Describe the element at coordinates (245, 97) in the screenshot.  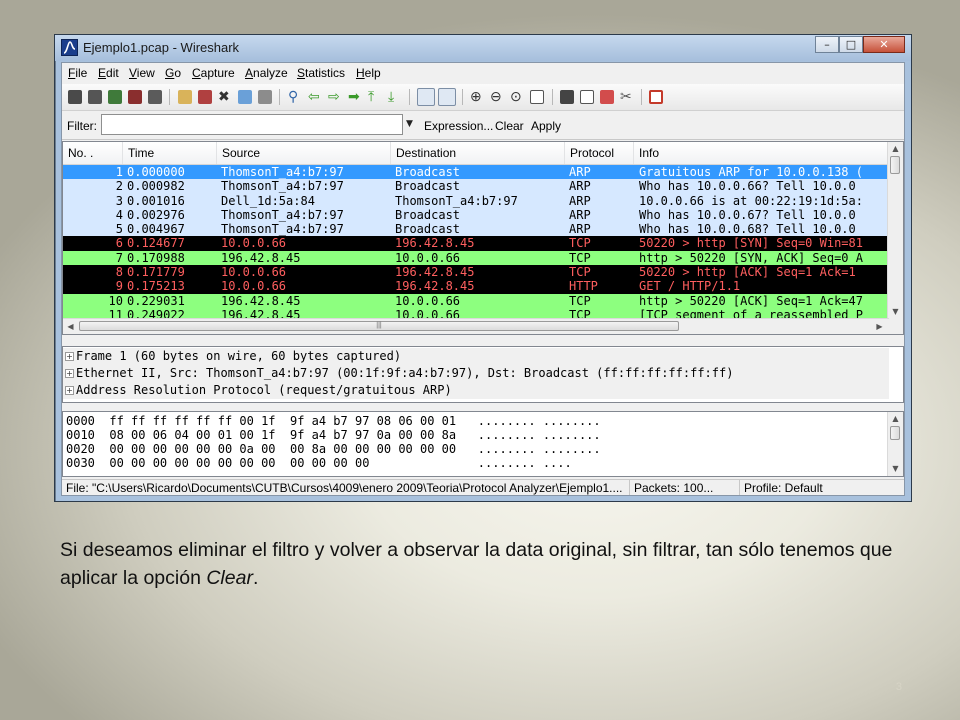
I see `reload-icon` at that location.